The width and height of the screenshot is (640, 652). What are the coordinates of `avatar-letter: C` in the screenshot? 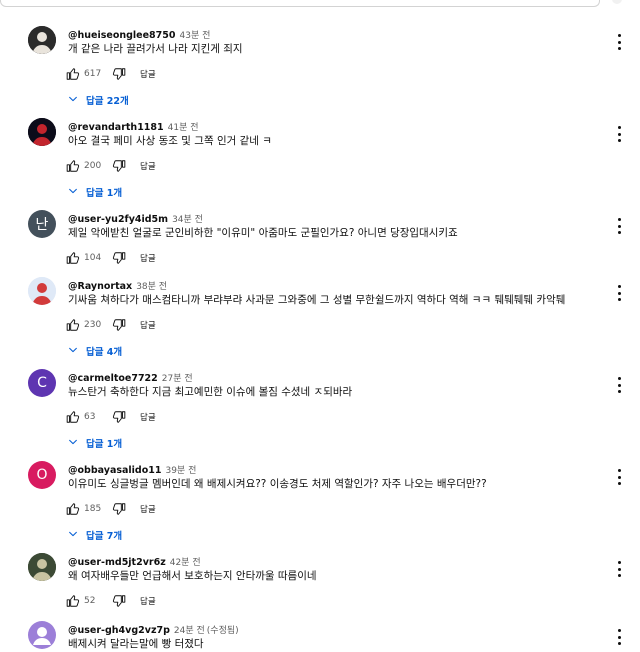 It's located at (42, 383).